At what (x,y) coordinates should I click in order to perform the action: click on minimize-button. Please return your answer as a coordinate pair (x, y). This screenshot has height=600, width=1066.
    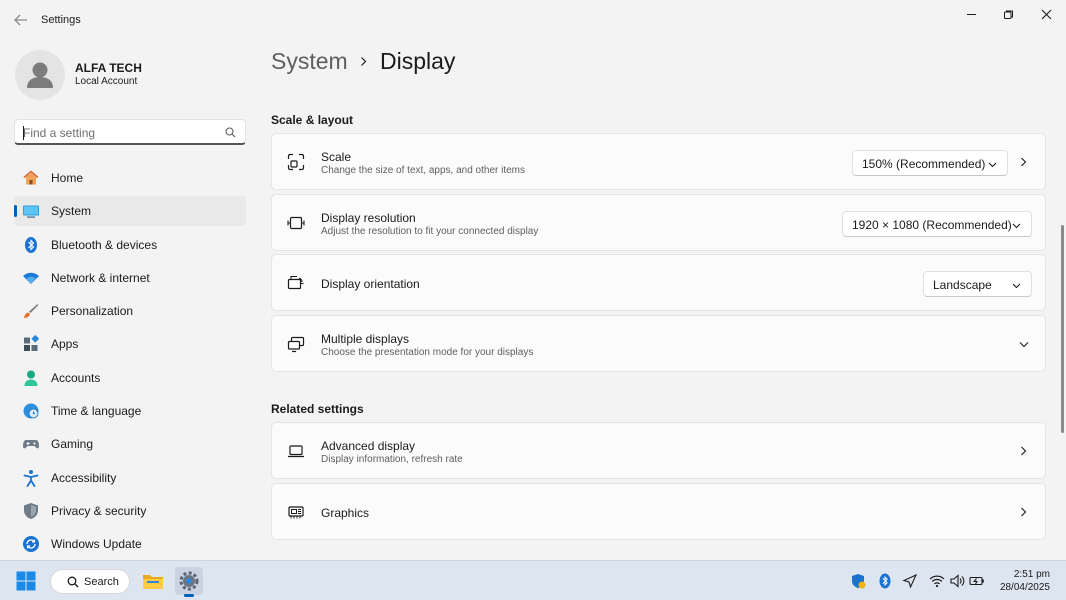
    Looking at the image, I should click on (971, 14).